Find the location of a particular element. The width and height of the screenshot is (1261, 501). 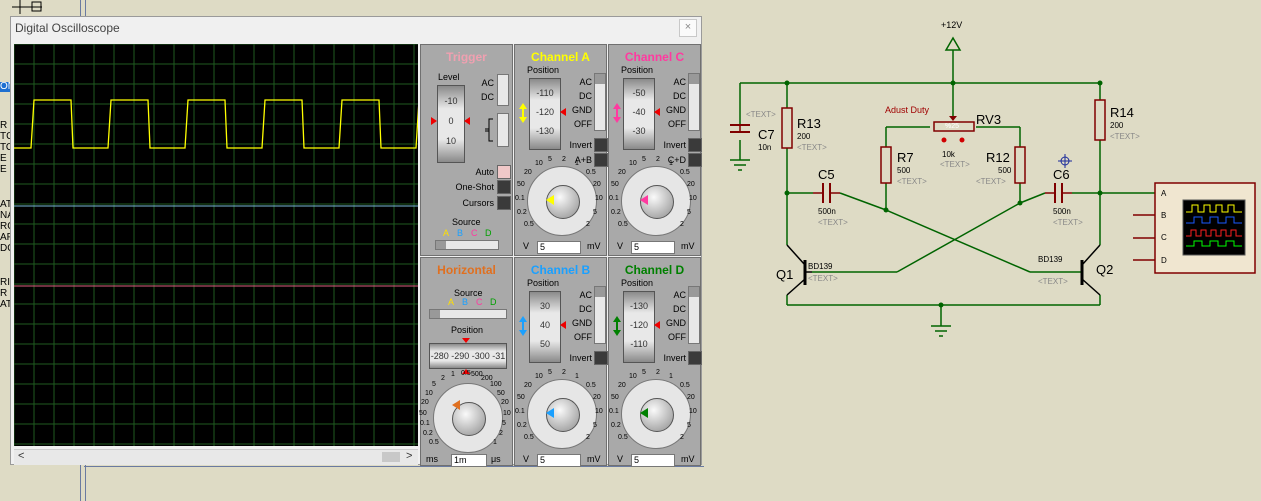

drum-value: -30 is located at coordinates (639, 131).